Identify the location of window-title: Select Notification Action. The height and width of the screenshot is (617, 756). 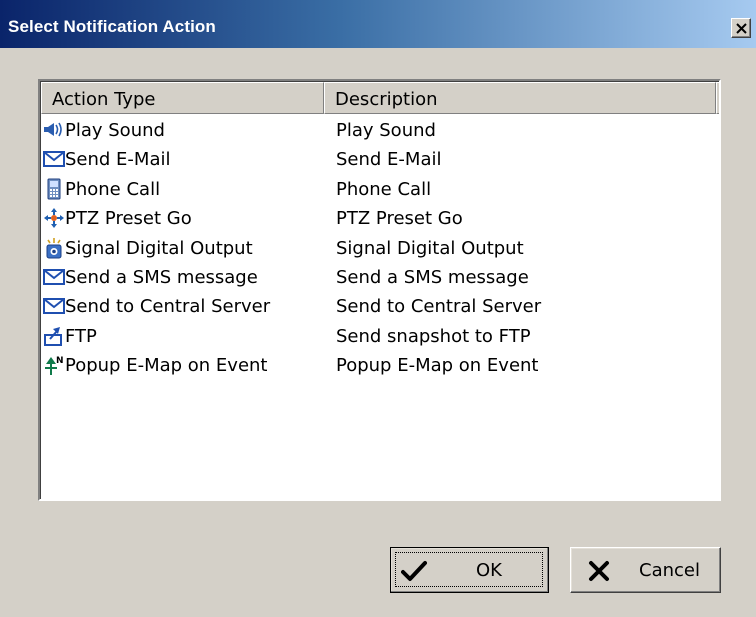
(112, 26).